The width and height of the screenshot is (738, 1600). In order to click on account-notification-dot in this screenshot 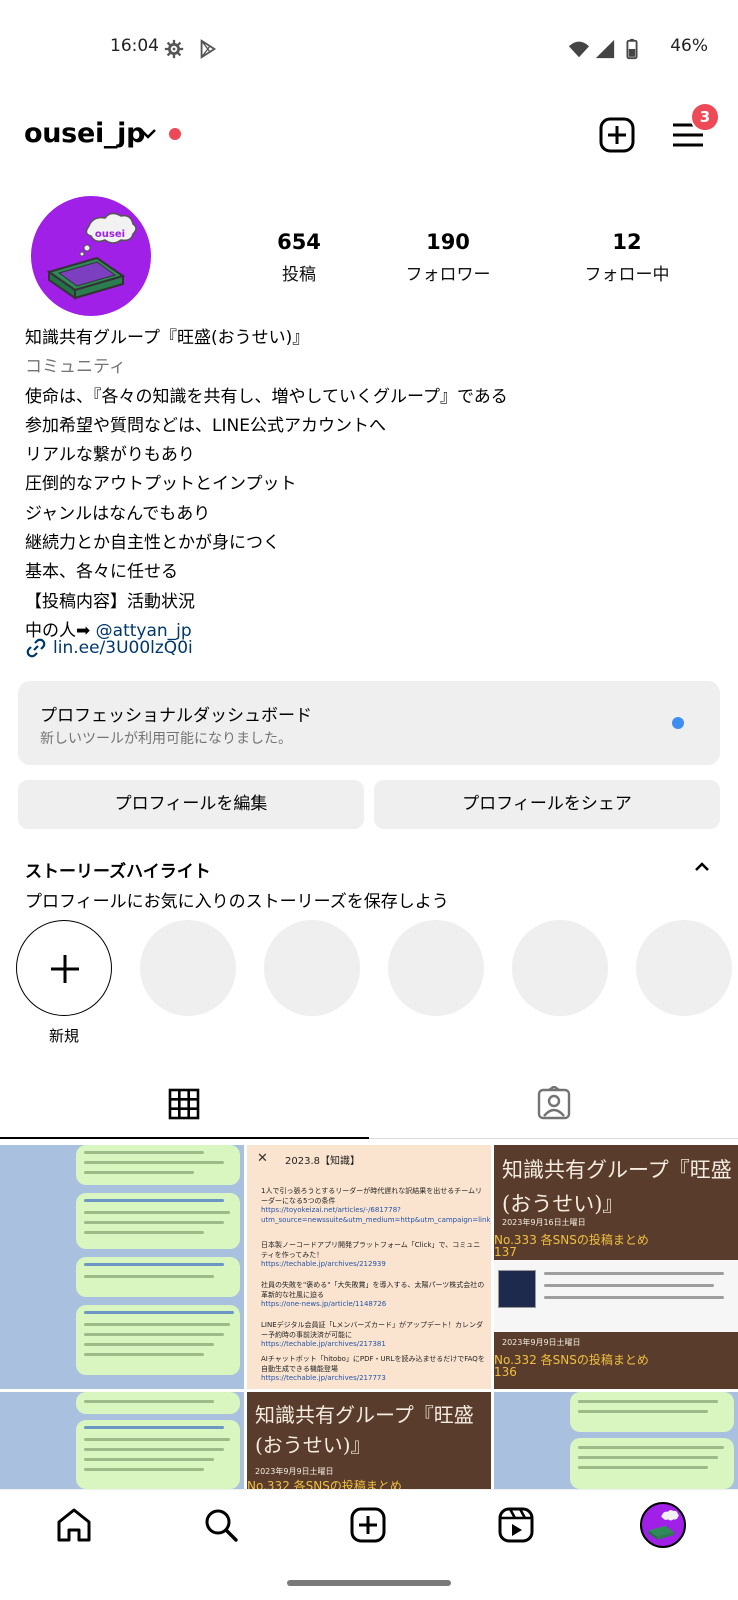, I will do `click(175, 134)`.